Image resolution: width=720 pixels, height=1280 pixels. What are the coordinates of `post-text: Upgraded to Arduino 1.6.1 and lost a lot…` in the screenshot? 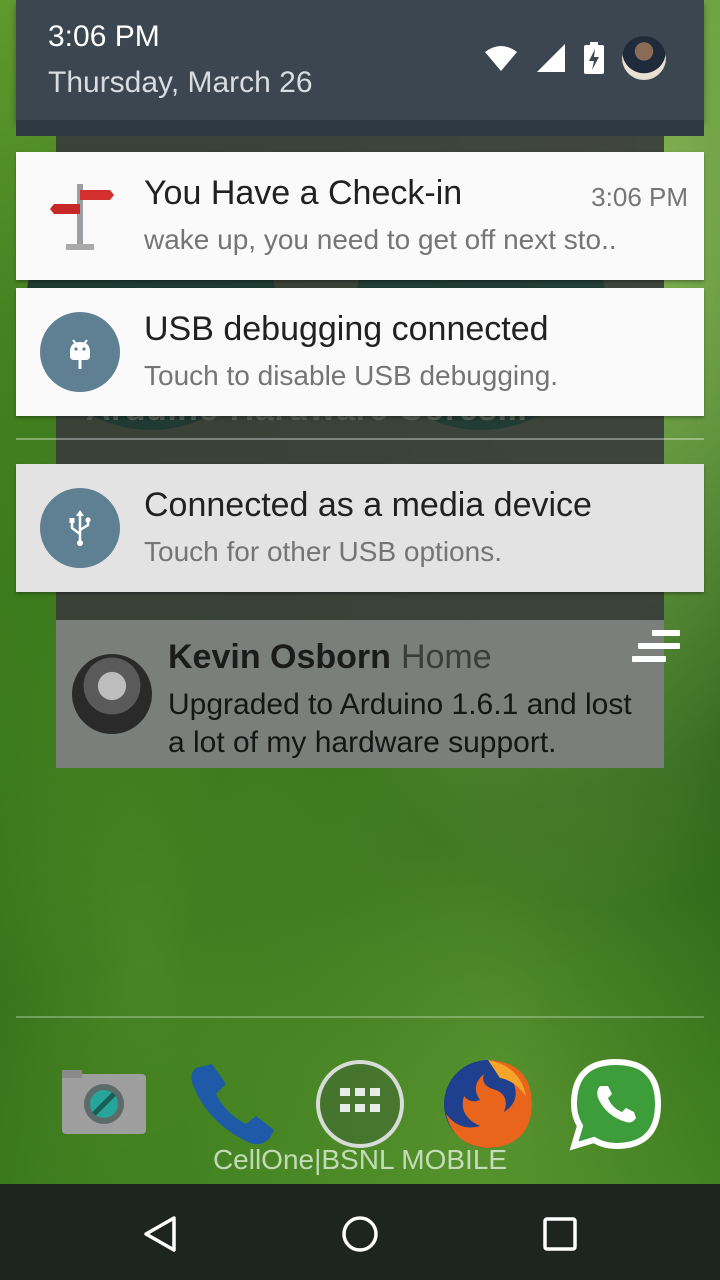 It's located at (400, 723).